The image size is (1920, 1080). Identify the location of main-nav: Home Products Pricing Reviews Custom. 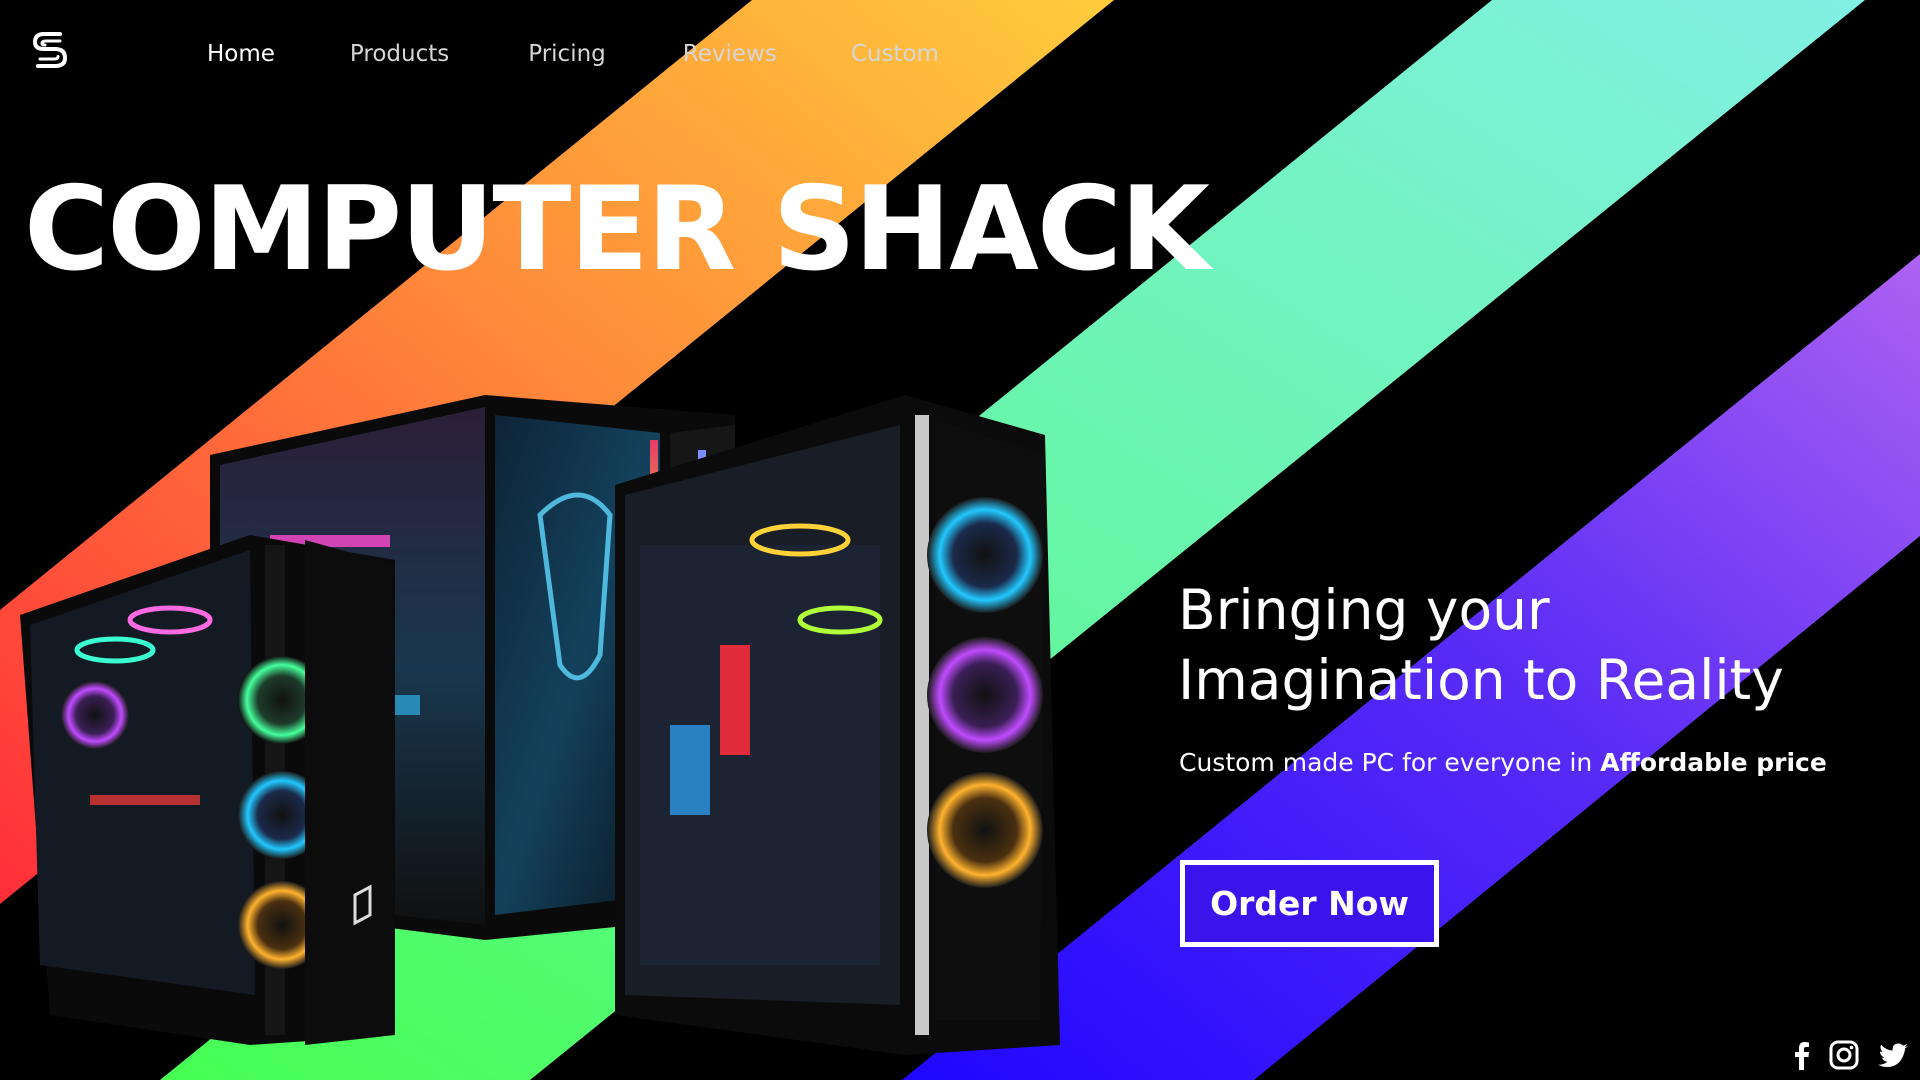
(573, 54).